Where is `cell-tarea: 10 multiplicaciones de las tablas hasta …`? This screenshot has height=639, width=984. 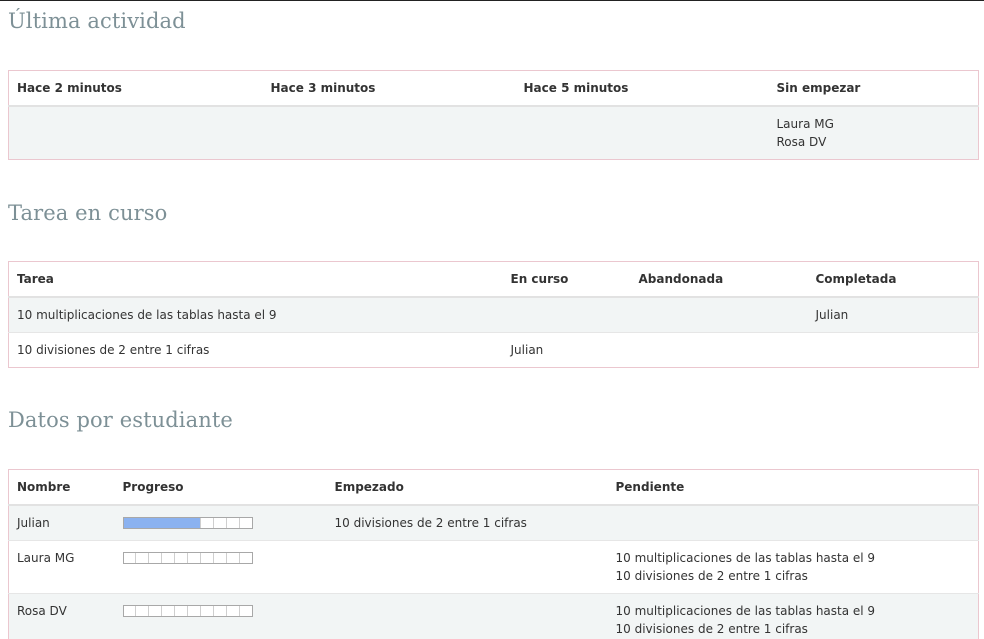
cell-tarea: 10 multiplicaciones de las tablas hasta … is located at coordinates (255, 315).